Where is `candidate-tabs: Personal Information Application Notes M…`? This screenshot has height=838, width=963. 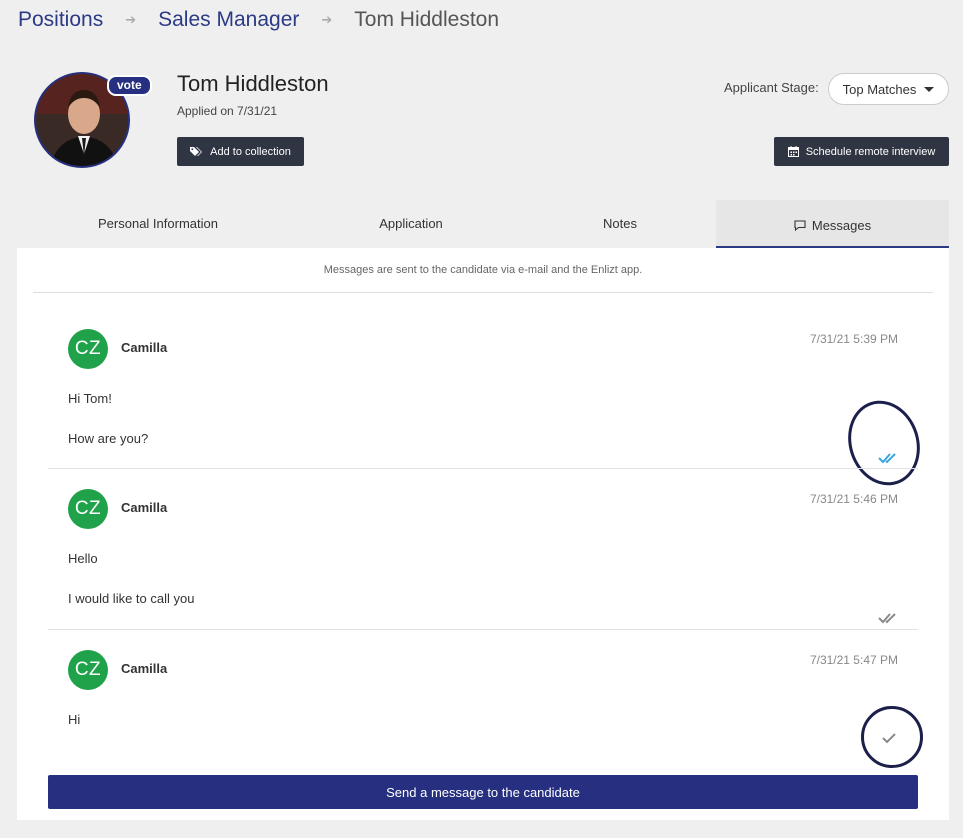 candidate-tabs: Personal Information Application Notes M… is located at coordinates (483, 224).